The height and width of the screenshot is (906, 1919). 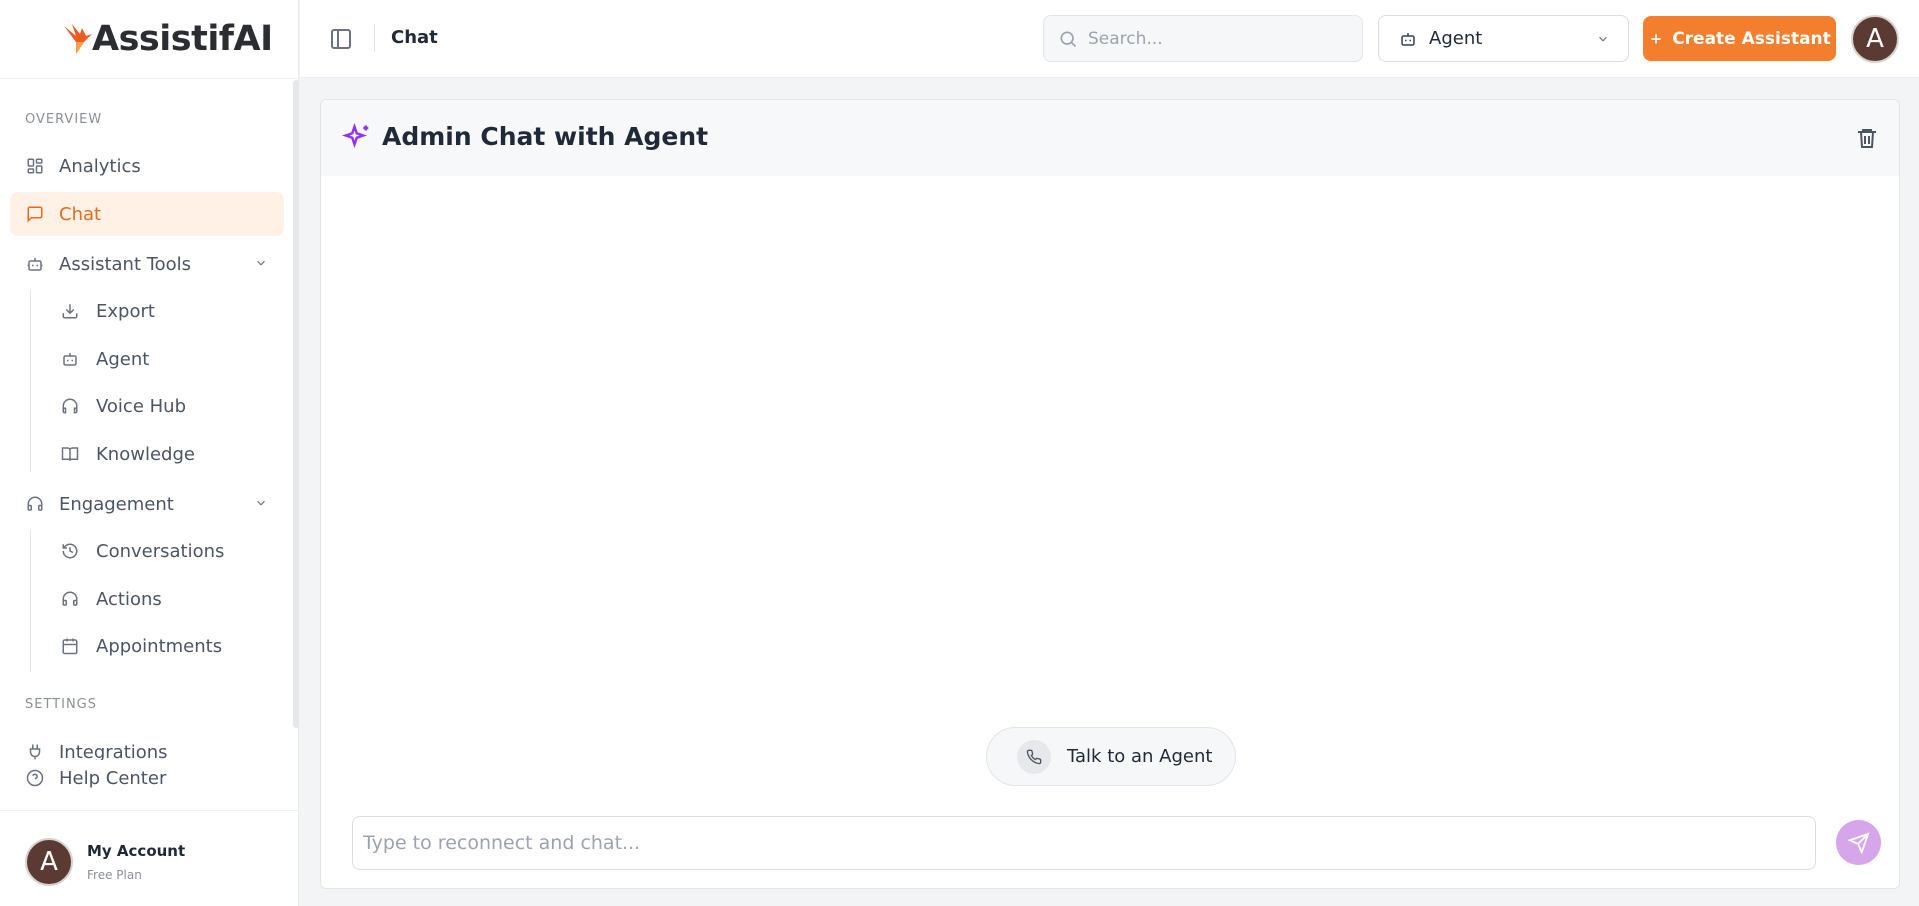 I want to click on account-plan: Free Plan, so click(x=114, y=875).